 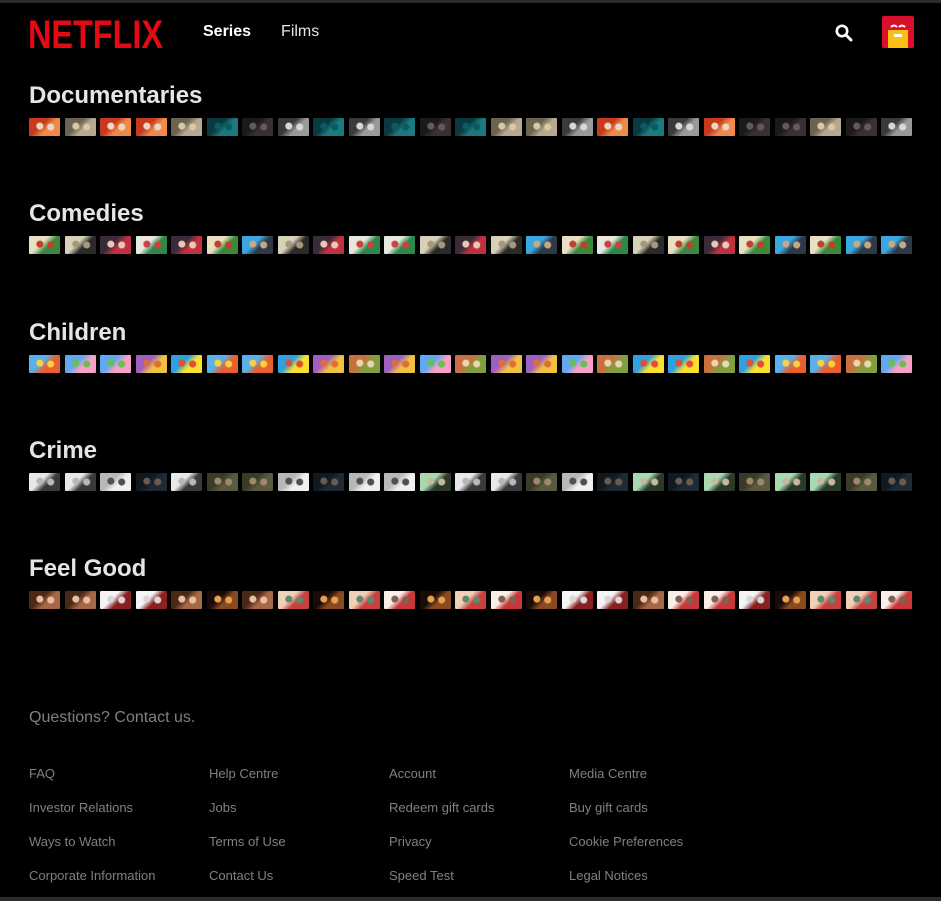 I want to click on footer-link-cookie-preferences: Cookie Preferences, so click(x=659, y=851).